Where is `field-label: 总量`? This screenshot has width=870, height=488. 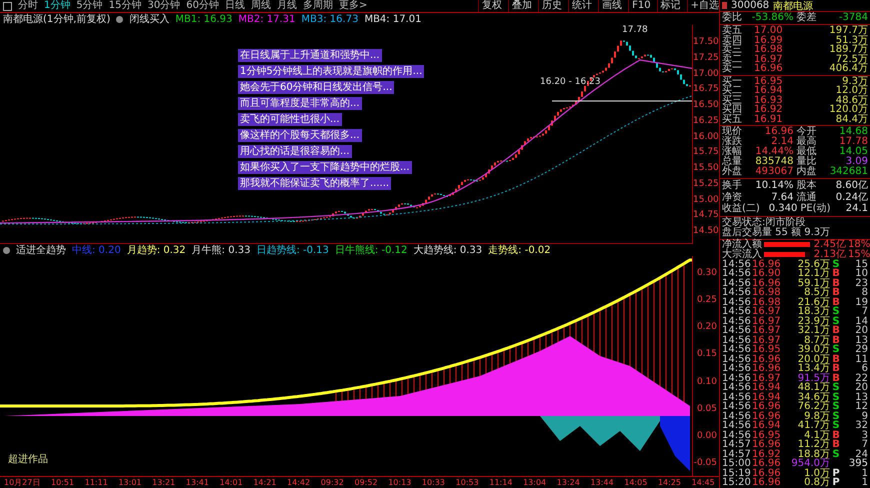
field-label: 总量 is located at coordinates (732, 162).